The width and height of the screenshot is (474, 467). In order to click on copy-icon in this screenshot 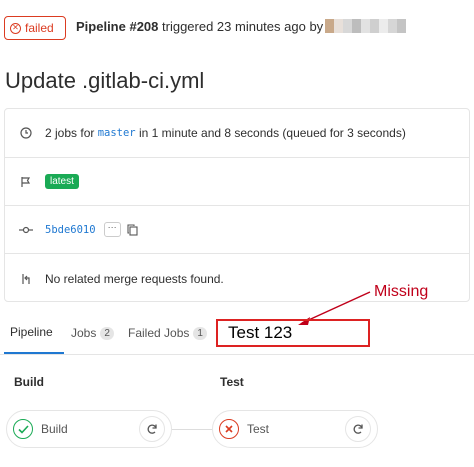, I will do `click(132, 229)`.